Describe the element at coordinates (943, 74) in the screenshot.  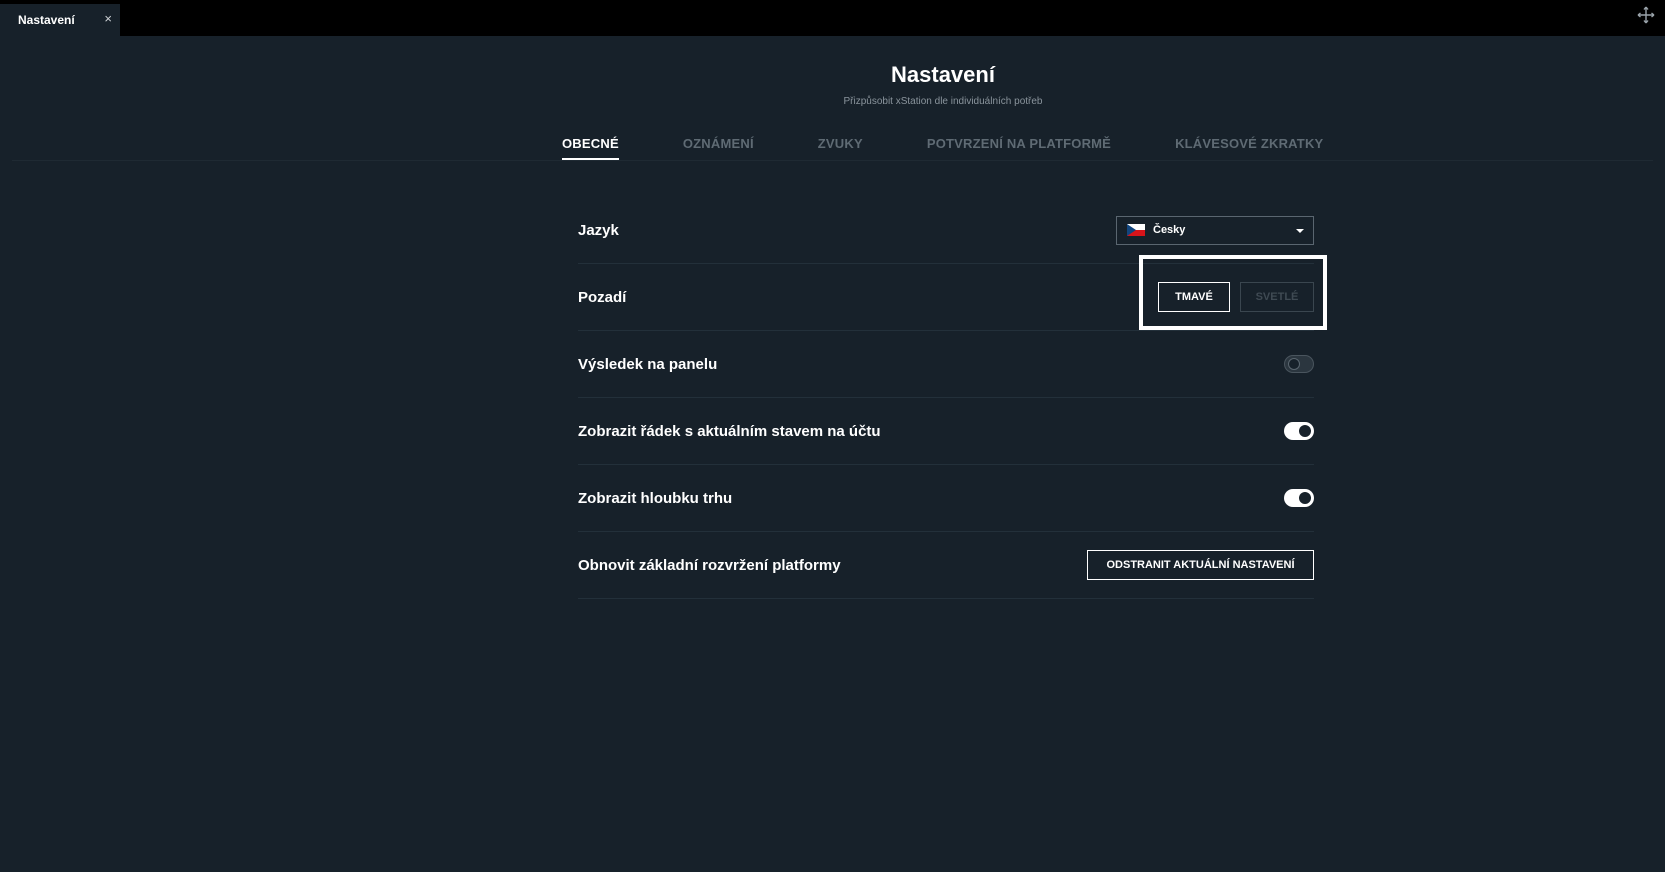
I see `page-title: Nastavení` at that location.